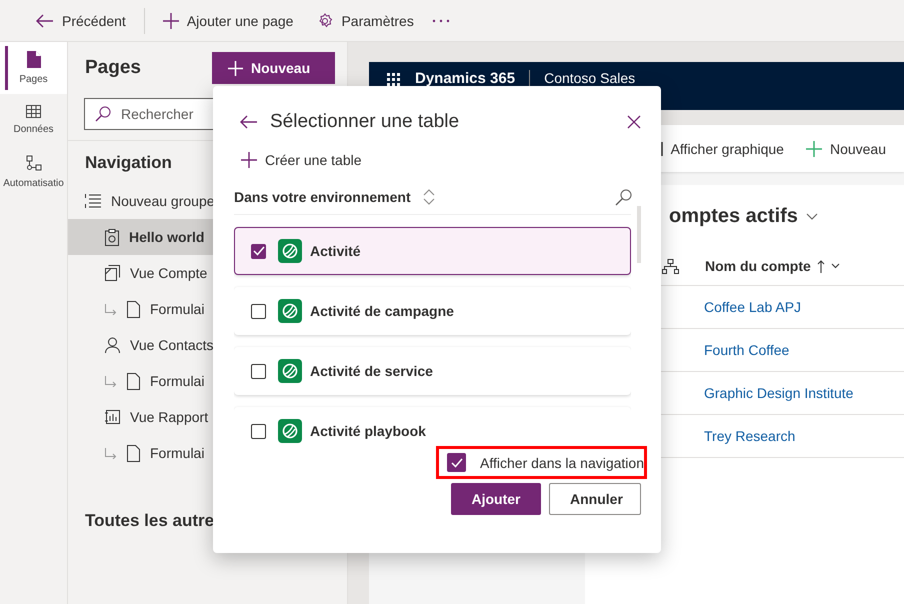  What do you see at coordinates (33, 111) in the screenshot?
I see `table-icon` at bounding box center [33, 111].